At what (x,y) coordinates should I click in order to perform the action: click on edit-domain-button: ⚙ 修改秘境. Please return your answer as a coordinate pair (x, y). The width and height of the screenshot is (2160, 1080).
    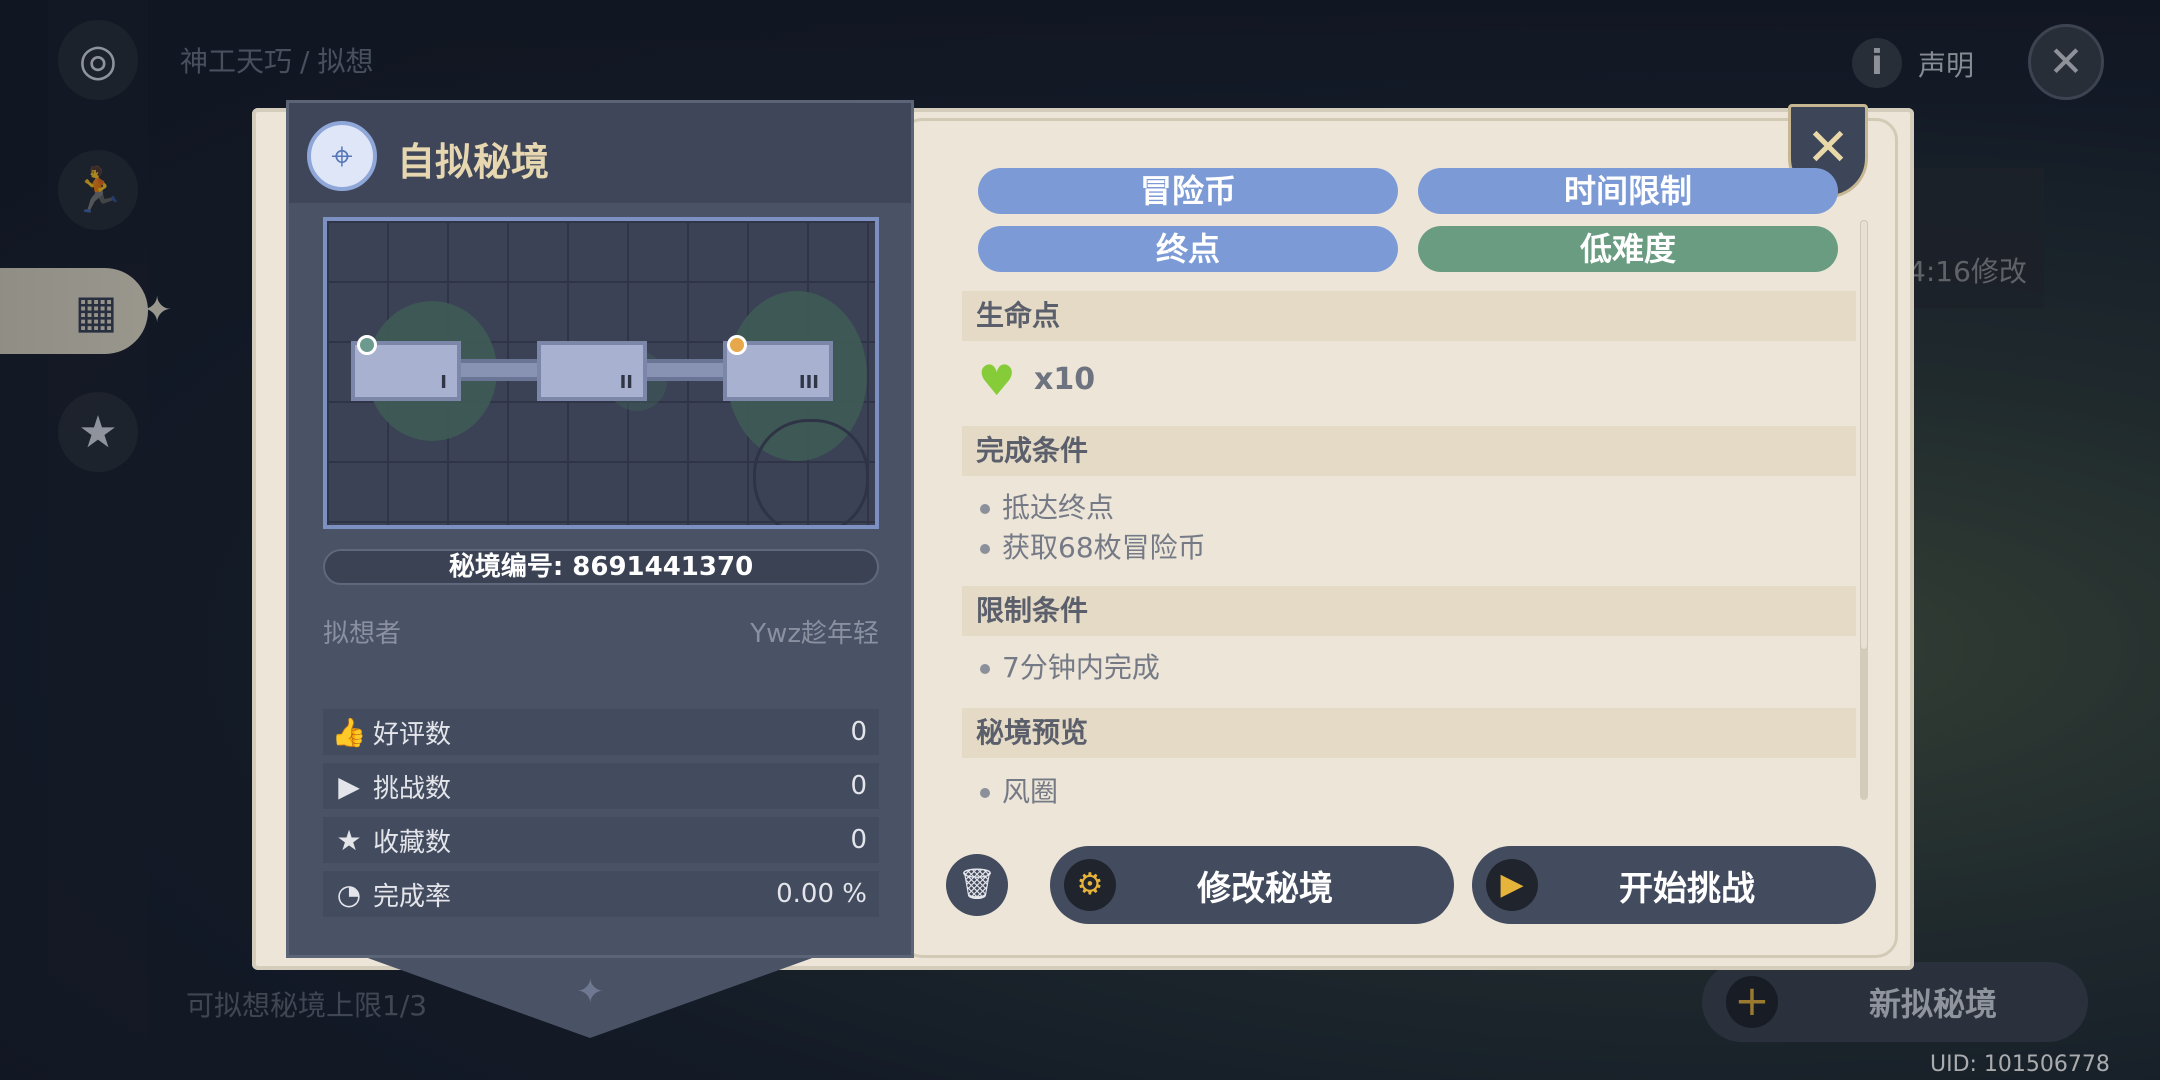
    Looking at the image, I should click on (1252, 885).